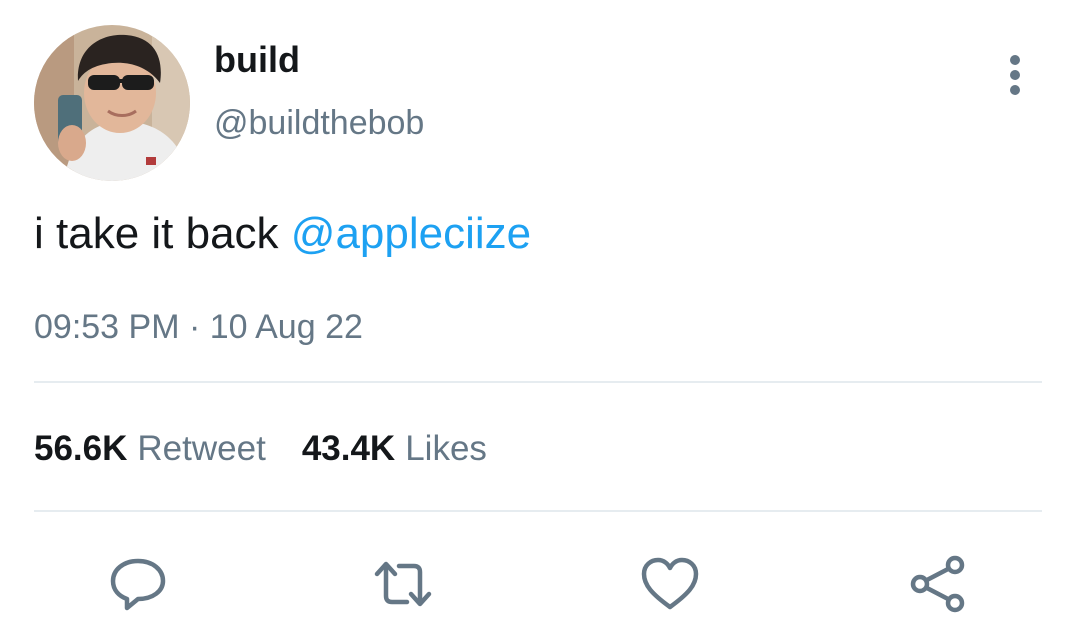 Image resolution: width=1078 pixels, height=635 pixels. Describe the element at coordinates (348, 448) in the screenshot. I see `likes-count: 43.4K` at that location.